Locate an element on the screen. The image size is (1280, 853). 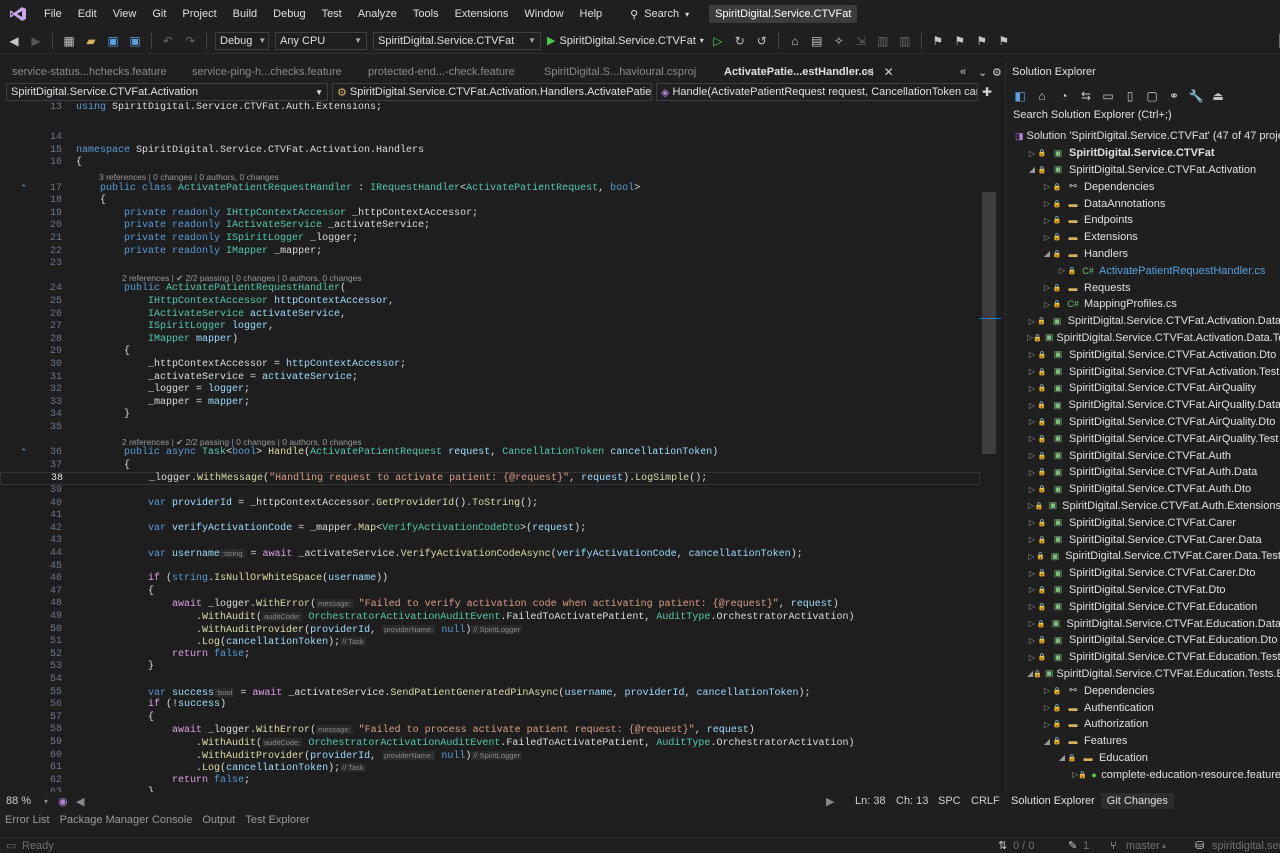
tab-error-list: Error List is located at coordinates (27, 822).